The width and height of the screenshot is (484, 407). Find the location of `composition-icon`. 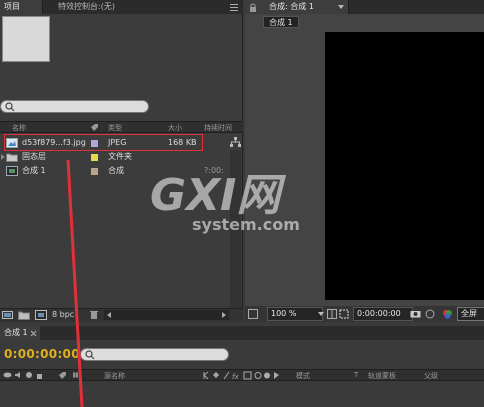

composition-icon is located at coordinates (12, 171).